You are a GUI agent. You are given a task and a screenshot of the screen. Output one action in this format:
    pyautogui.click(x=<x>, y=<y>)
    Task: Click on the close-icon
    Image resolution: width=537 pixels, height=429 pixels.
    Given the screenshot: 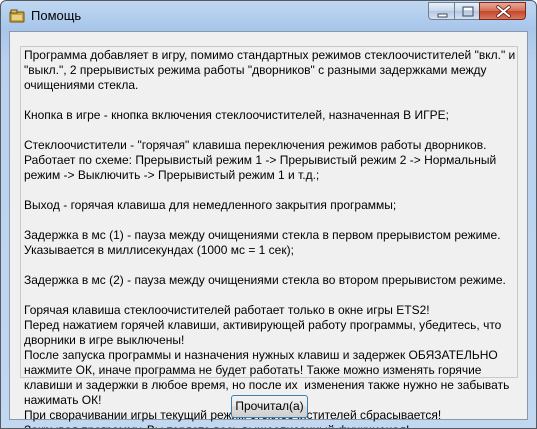 What is the action you would take?
    pyautogui.click(x=503, y=11)
    